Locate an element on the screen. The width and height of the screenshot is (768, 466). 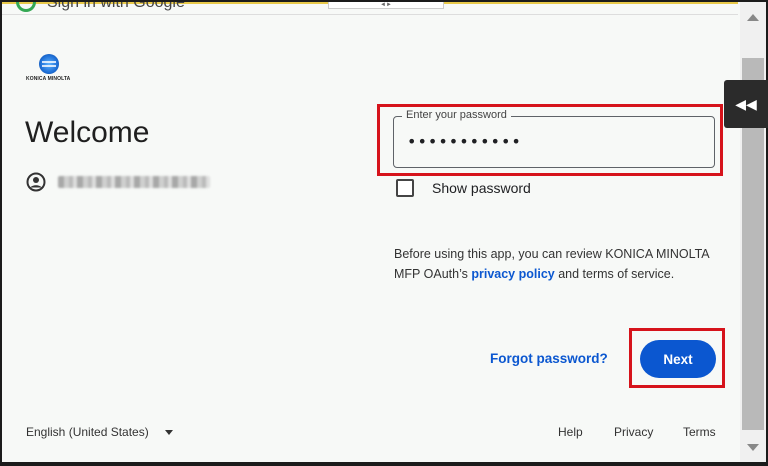
account-chip is located at coordinates (118, 182).